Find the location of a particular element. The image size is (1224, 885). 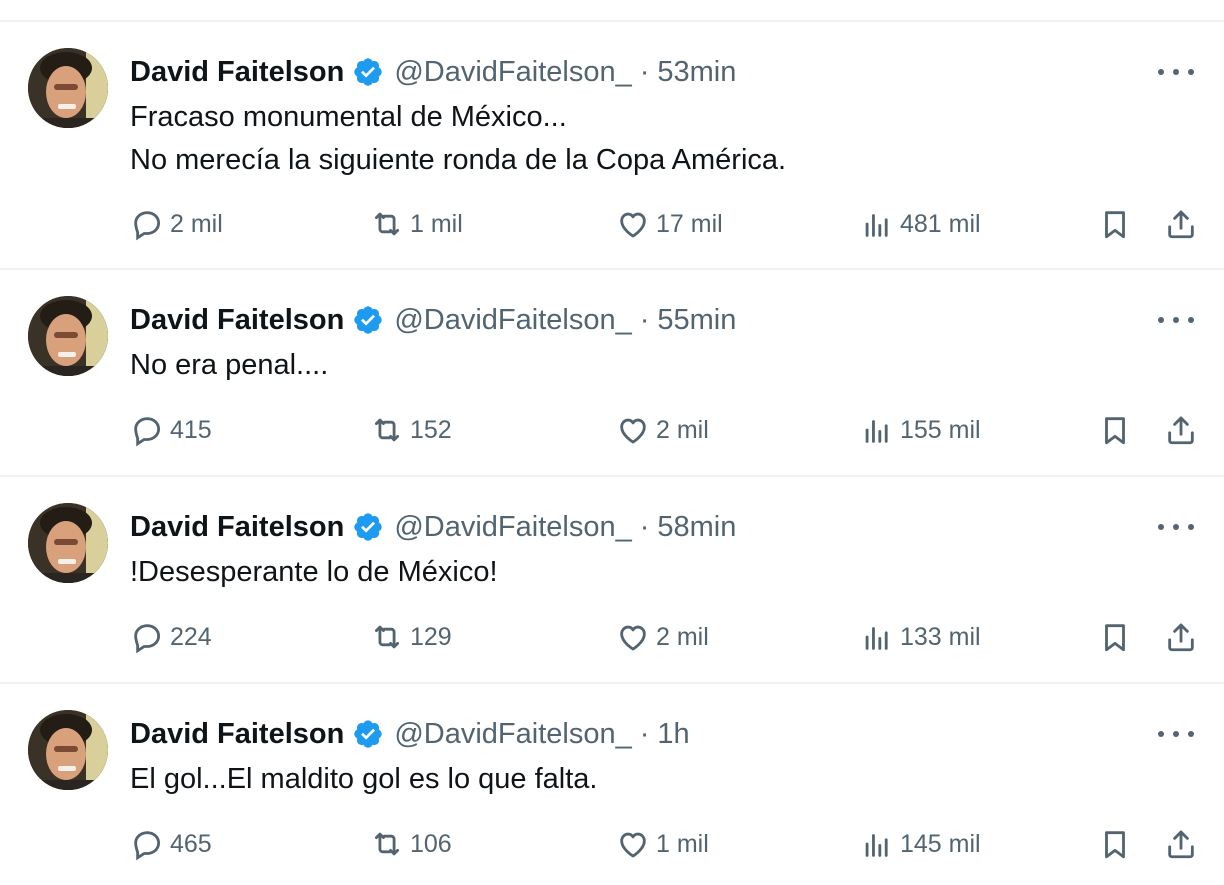

repost-count: 129 is located at coordinates (431, 636).